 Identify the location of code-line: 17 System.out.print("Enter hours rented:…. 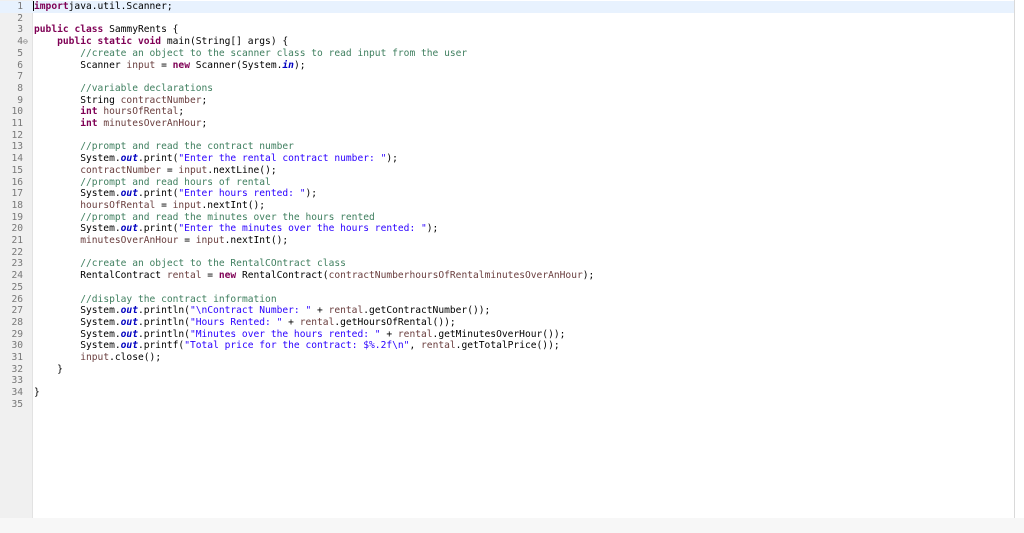
(507, 194).